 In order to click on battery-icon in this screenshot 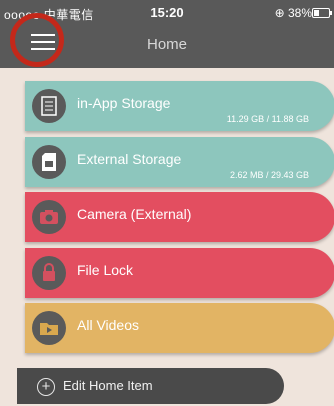, I will do `click(322, 13)`.